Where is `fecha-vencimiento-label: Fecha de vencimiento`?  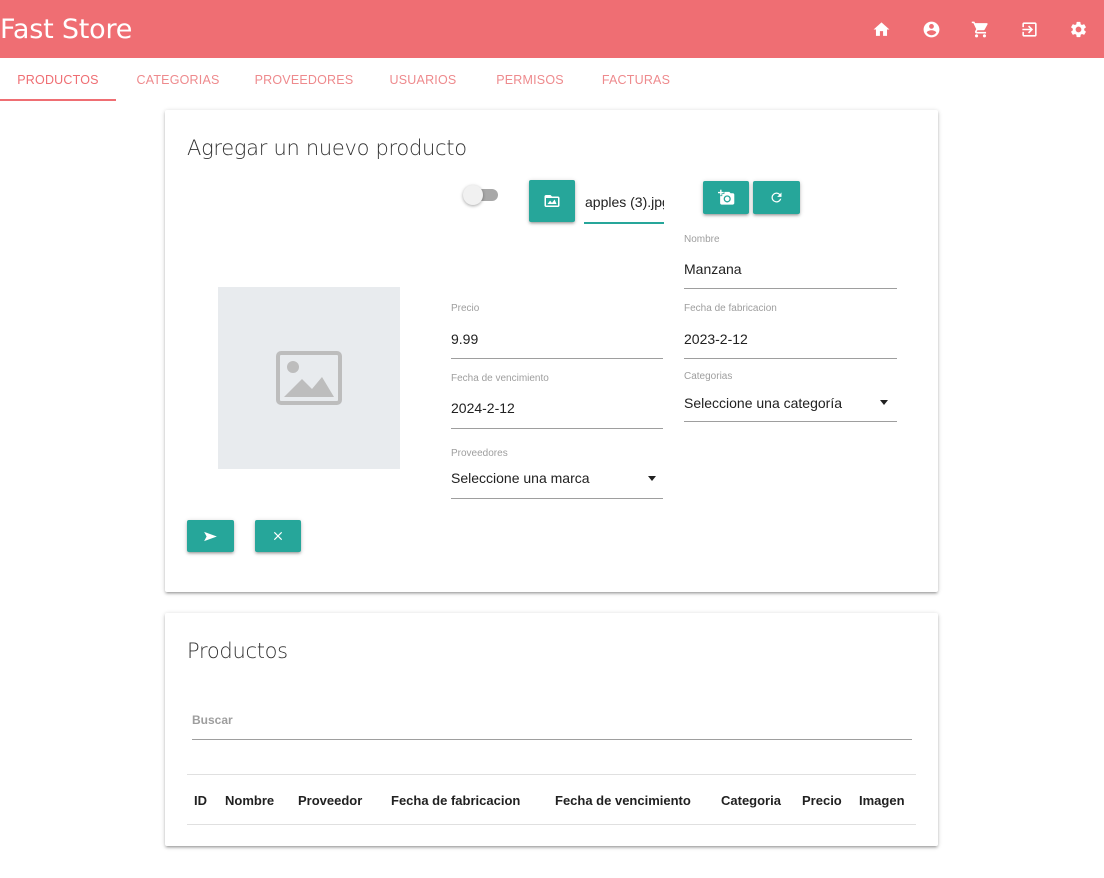 fecha-vencimiento-label: Fecha de vencimiento is located at coordinates (500, 378).